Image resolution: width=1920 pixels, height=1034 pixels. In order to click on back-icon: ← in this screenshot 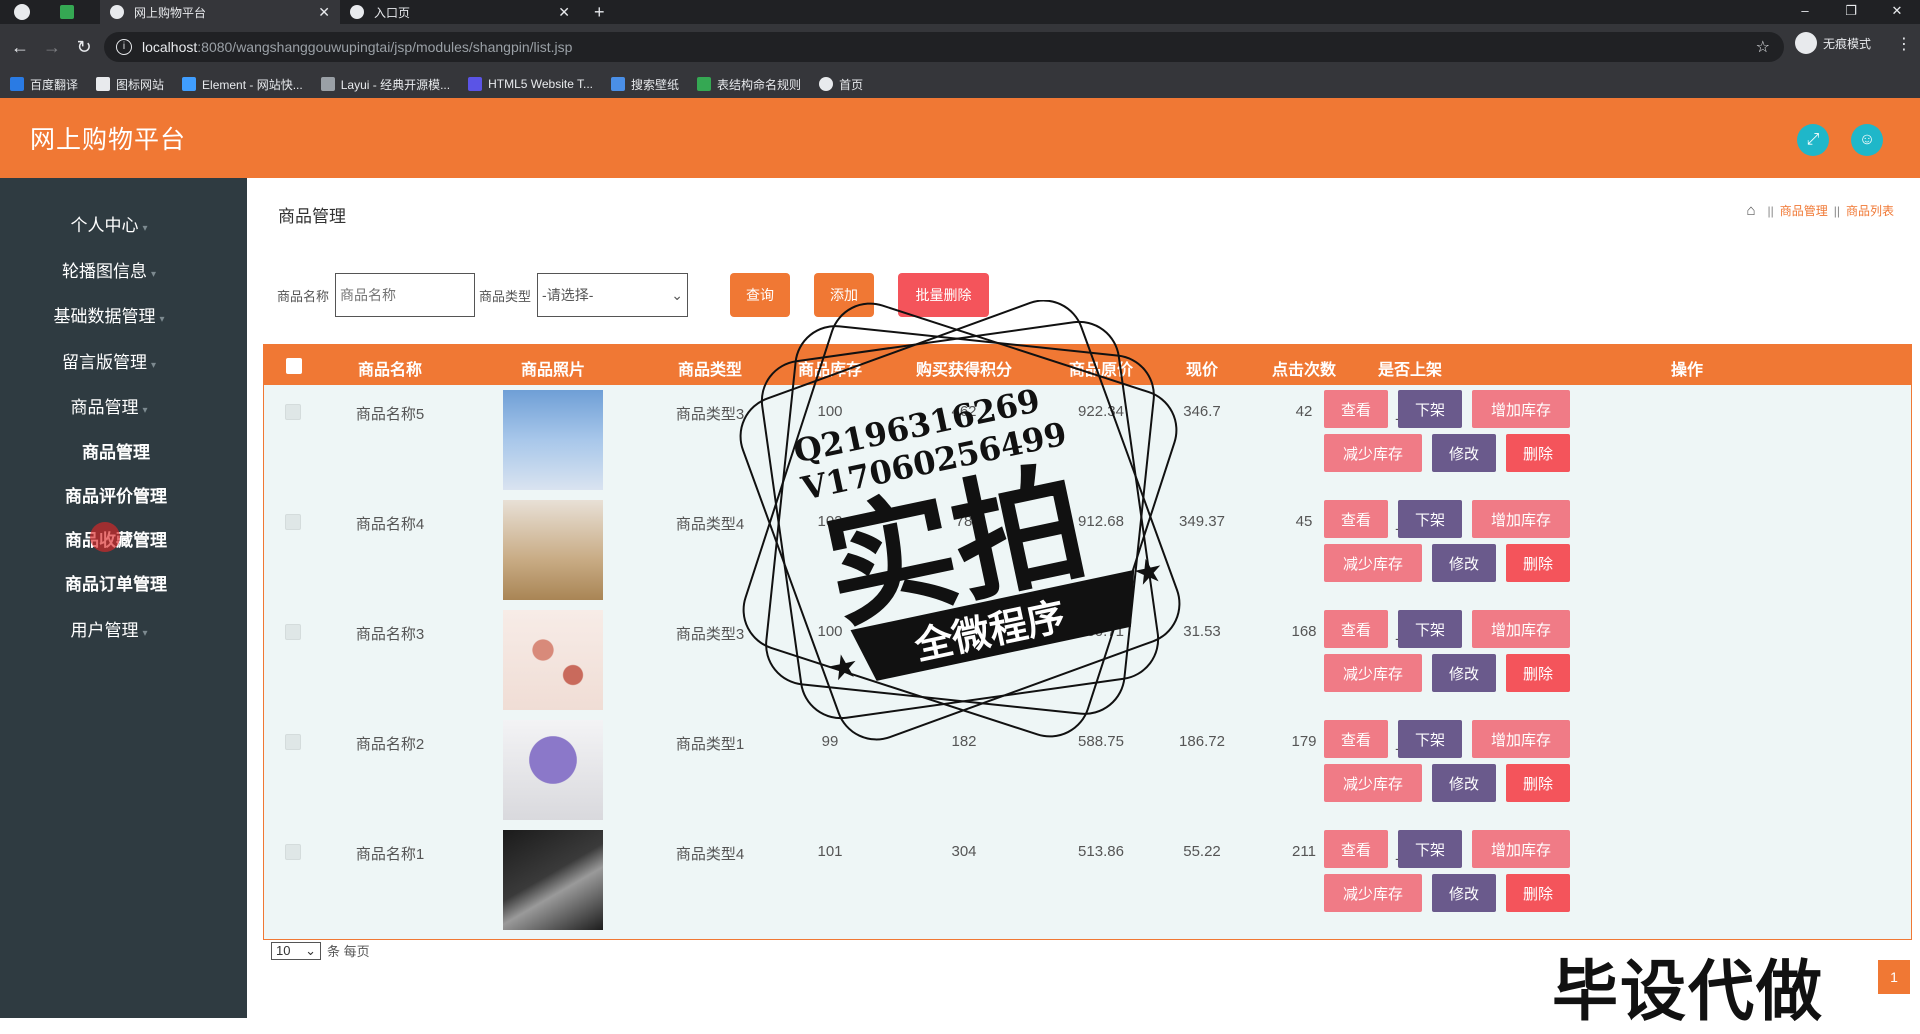, I will do `click(20, 47)`.